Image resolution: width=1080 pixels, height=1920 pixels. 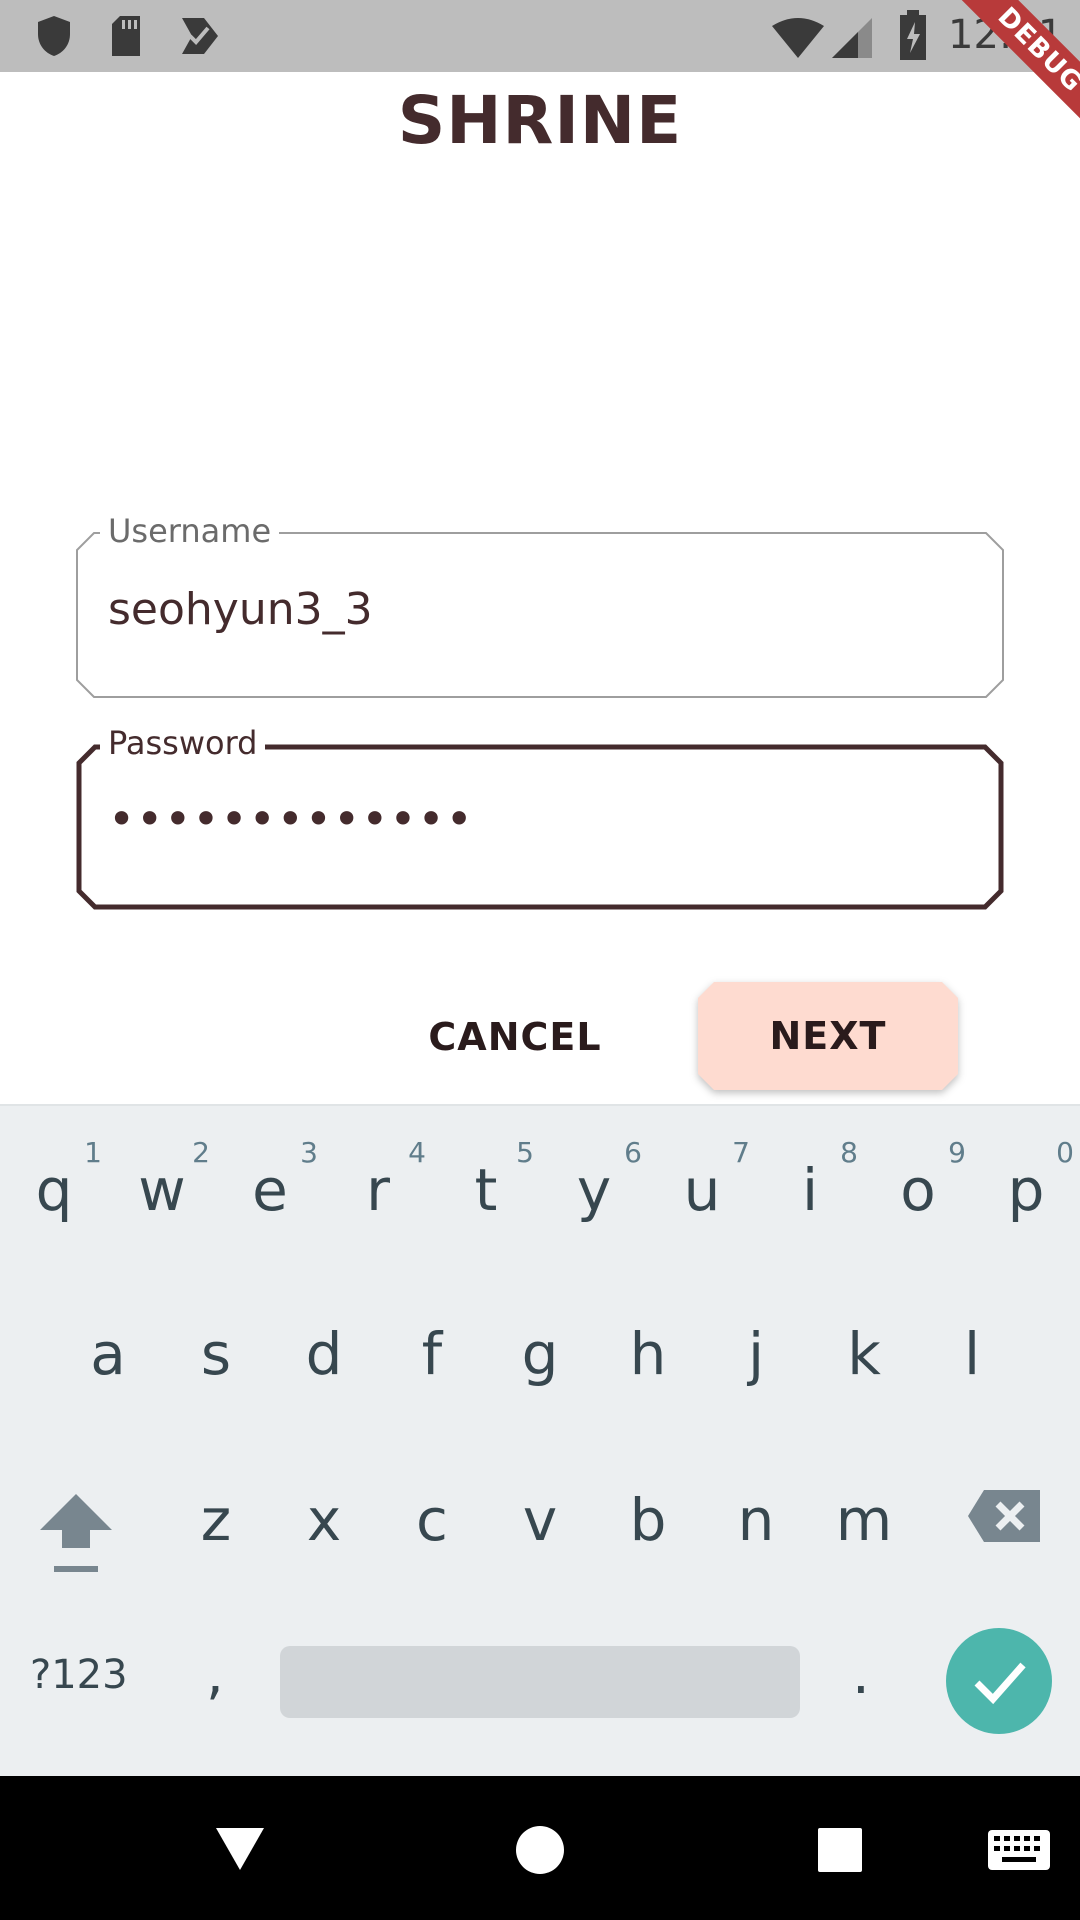 I want to click on password-label: Password, so click(x=183, y=743).